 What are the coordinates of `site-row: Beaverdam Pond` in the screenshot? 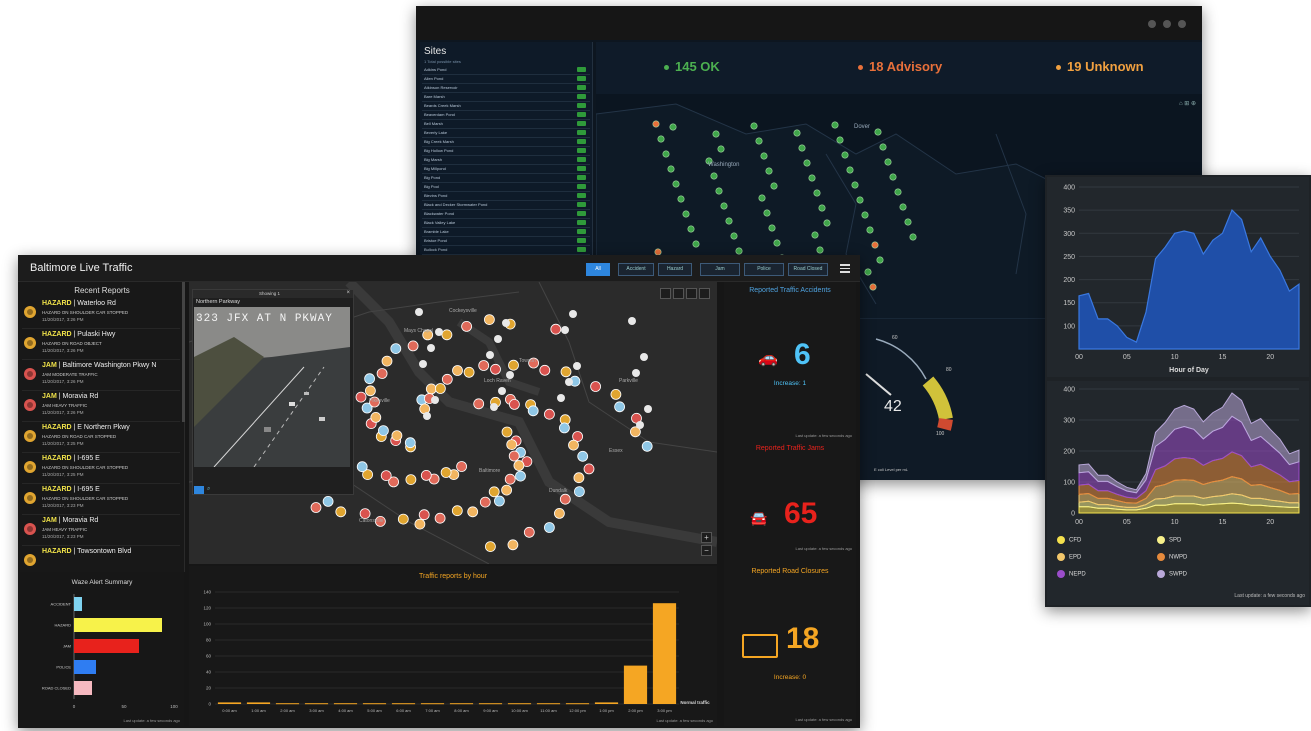 It's located at (506, 115).